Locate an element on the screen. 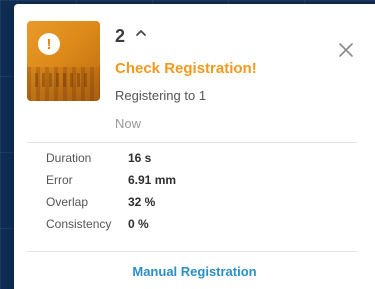  stat-value-error: 6.91 mm is located at coordinates (152, 180).